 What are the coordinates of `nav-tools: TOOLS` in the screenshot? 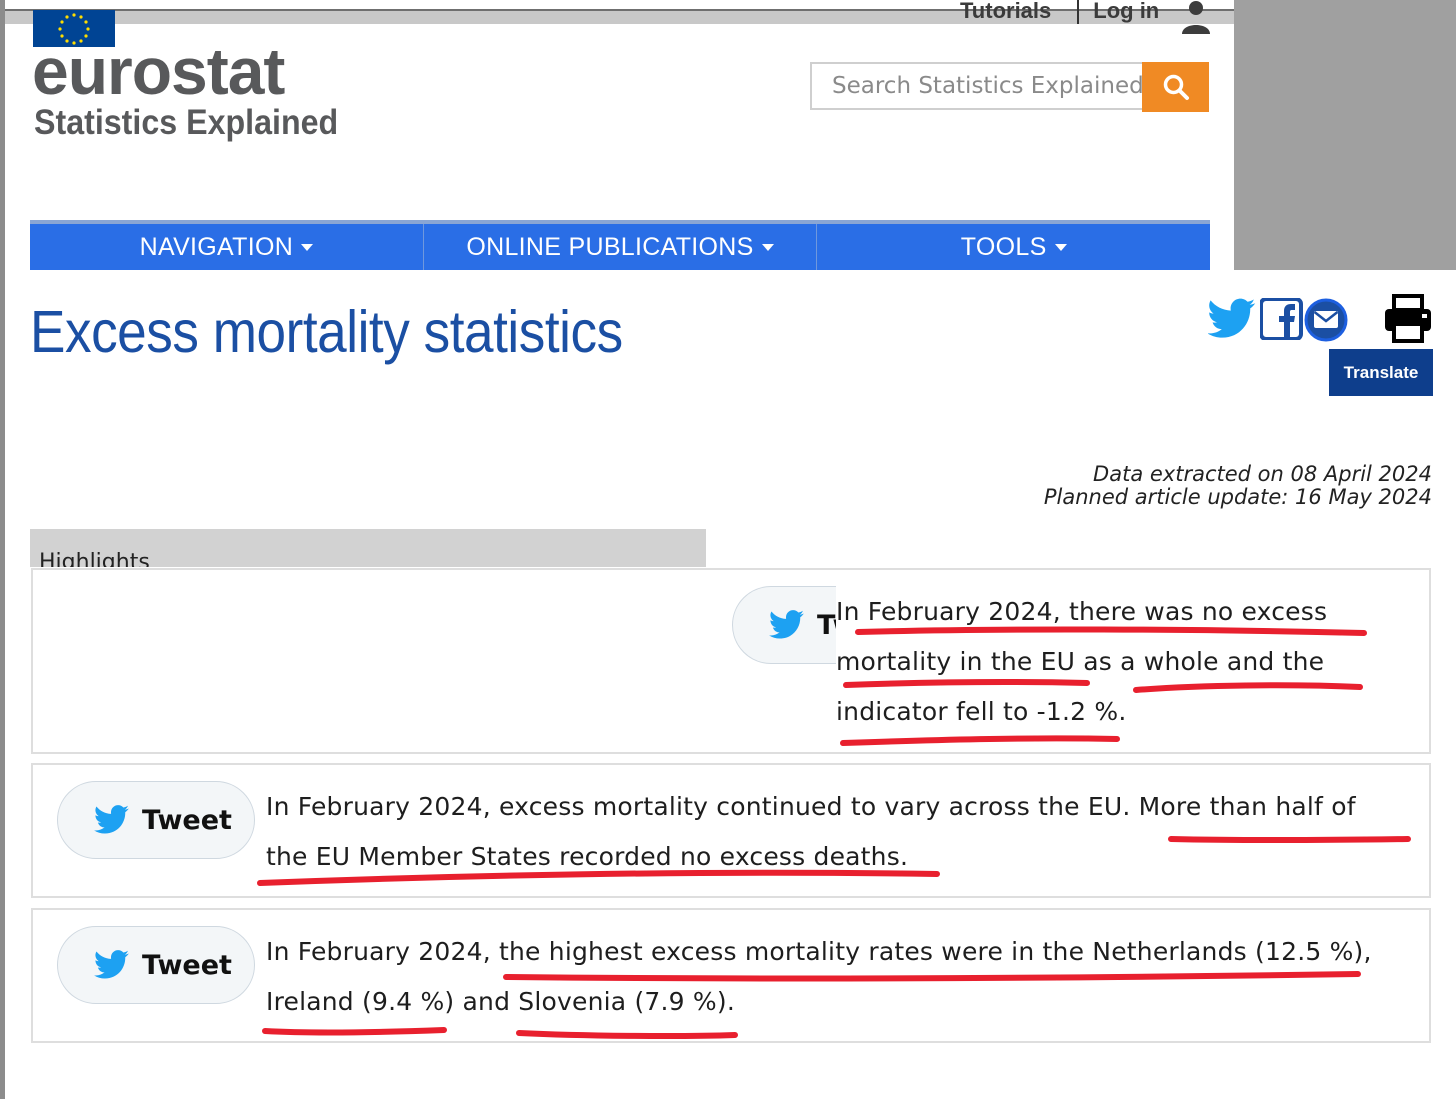 It's located at (1013, 247).